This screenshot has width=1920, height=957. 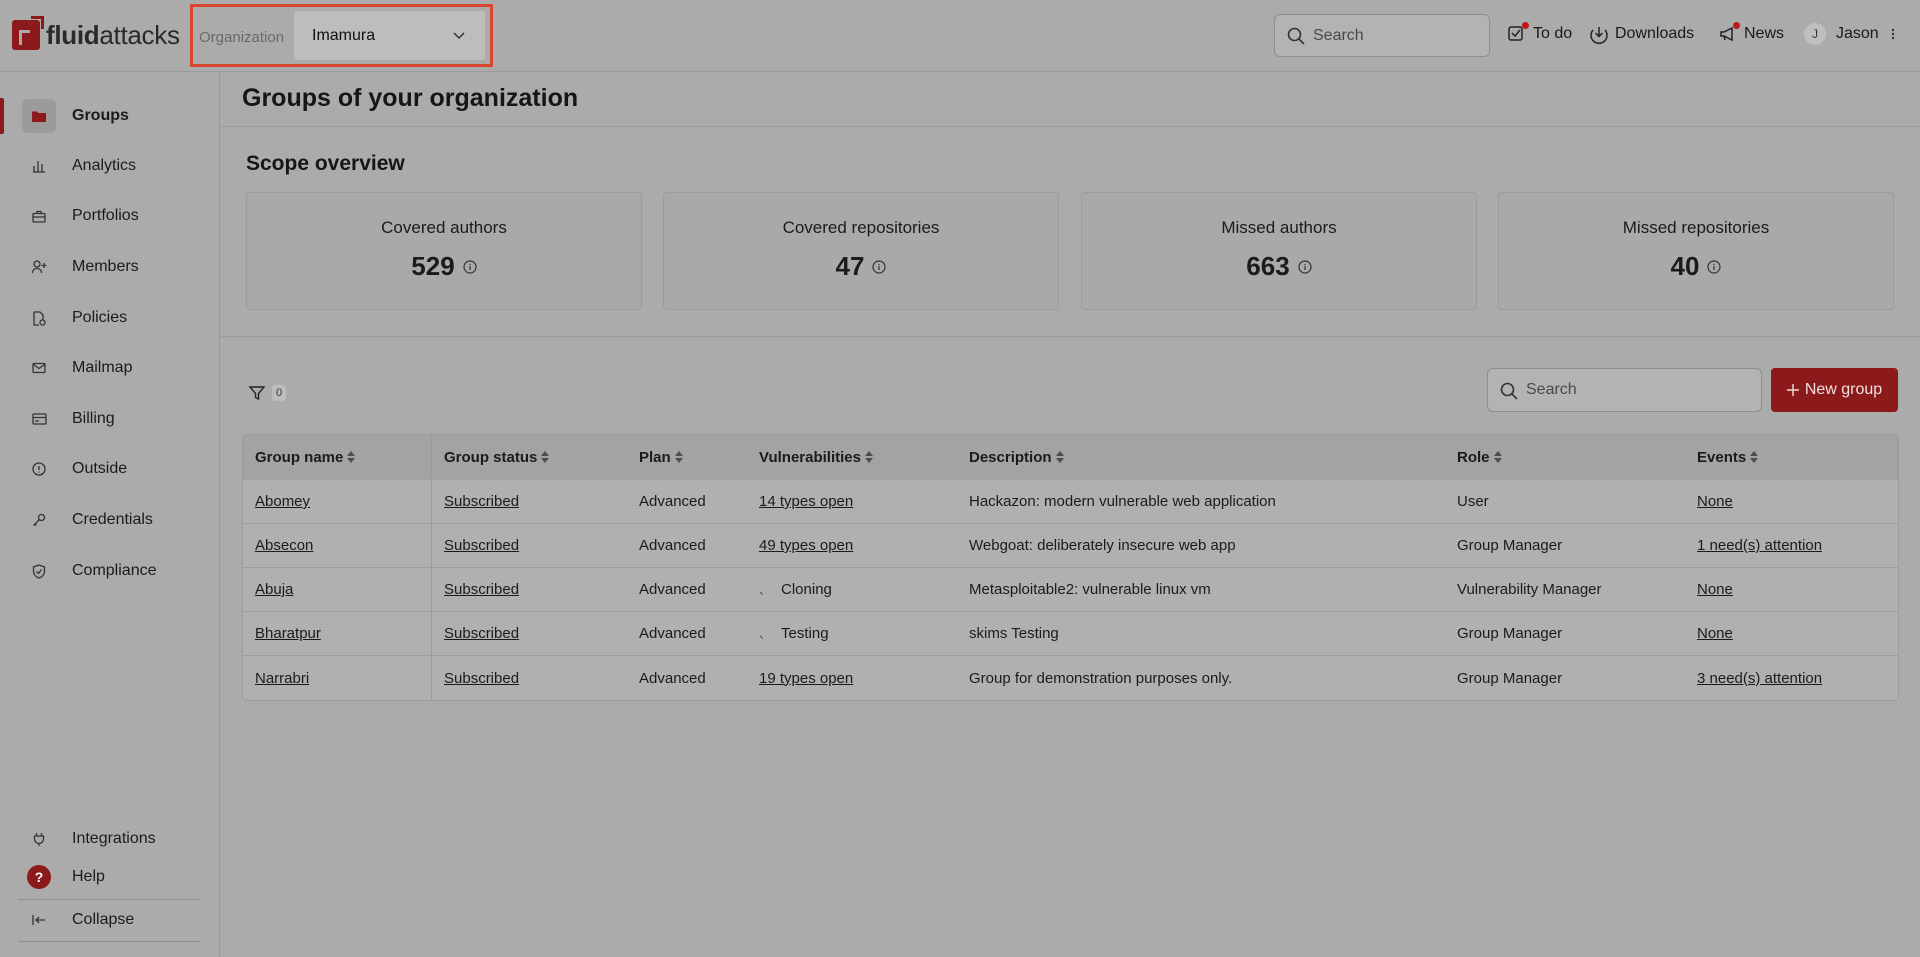 What do you see at coordinates (1070, 126) in the screenshot?
I see `title-divider` at bounding box center [1070, 126].